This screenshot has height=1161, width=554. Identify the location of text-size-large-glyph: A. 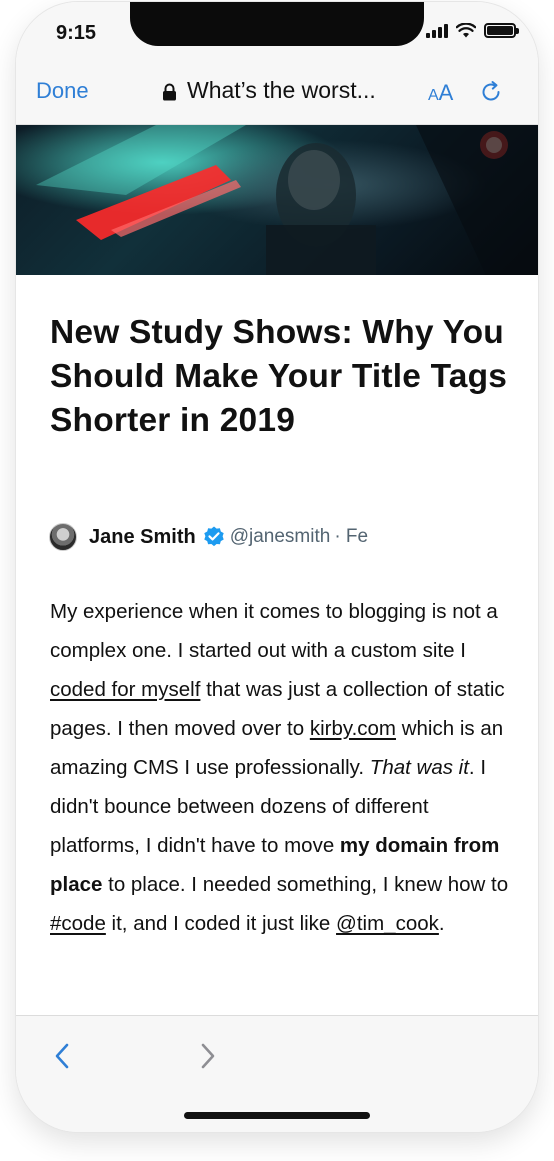
(446, 92).